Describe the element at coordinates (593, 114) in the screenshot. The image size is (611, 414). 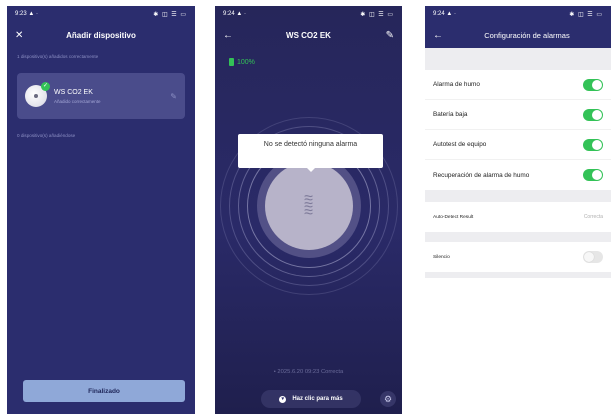
I see `low-battery-toggle` at that location.